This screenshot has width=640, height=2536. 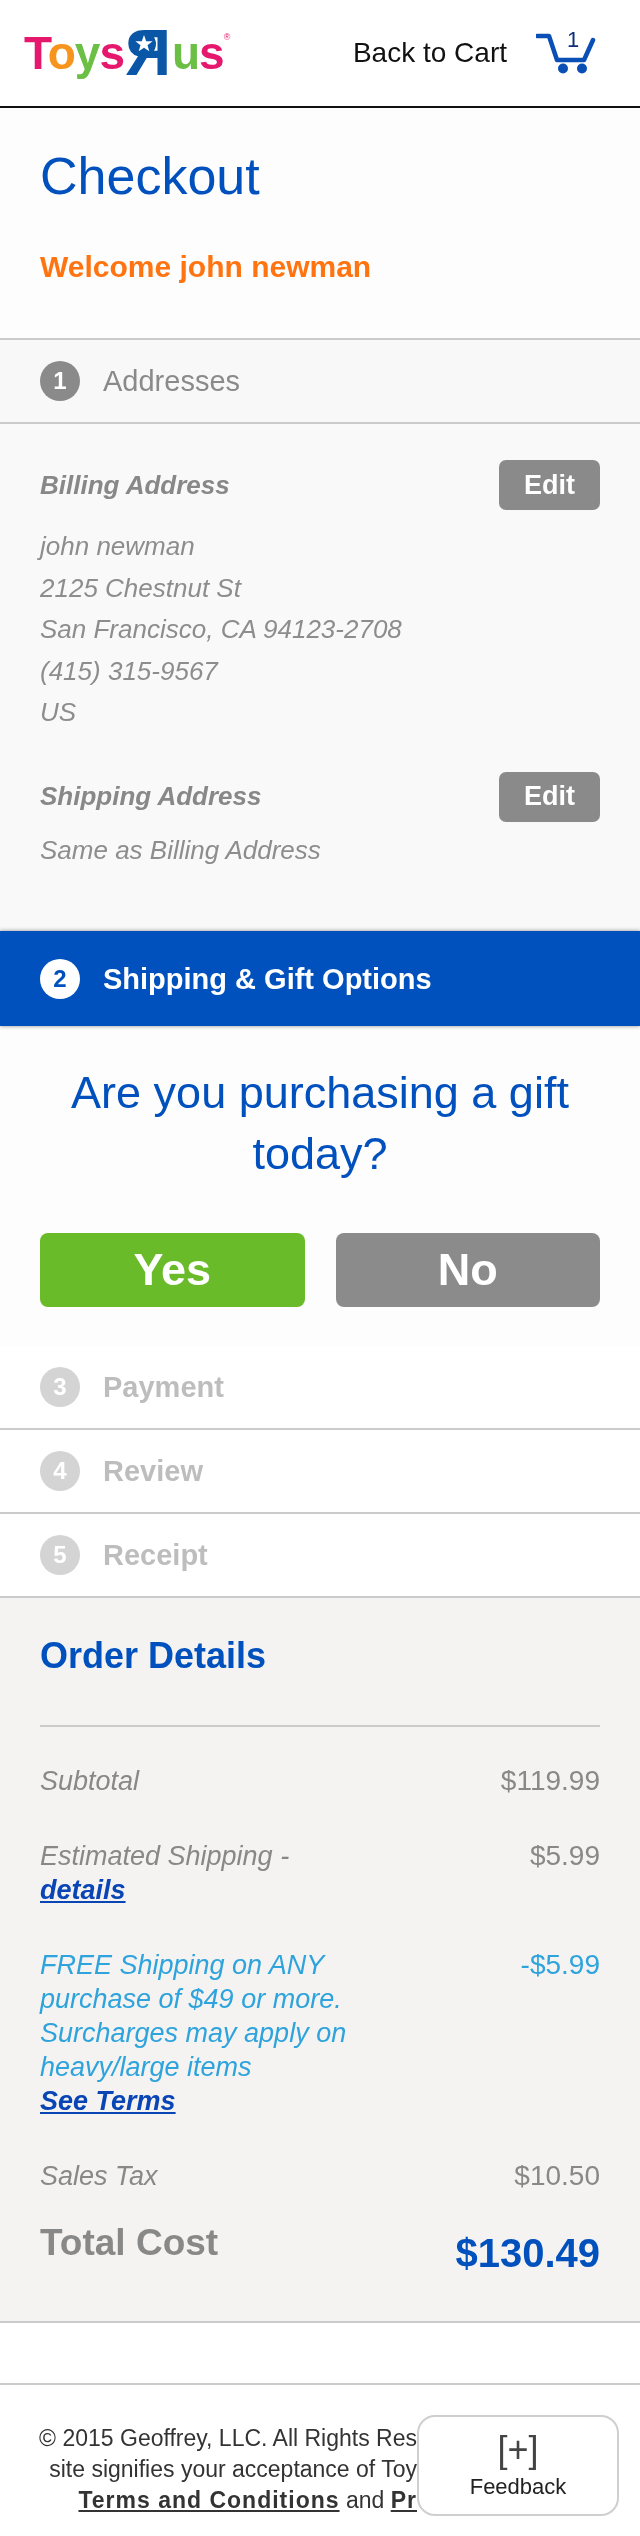 What do you see at coordinates (150, 176) in the screenshot?
I see `page-title: Checkout` at bounding box center [150, 176].